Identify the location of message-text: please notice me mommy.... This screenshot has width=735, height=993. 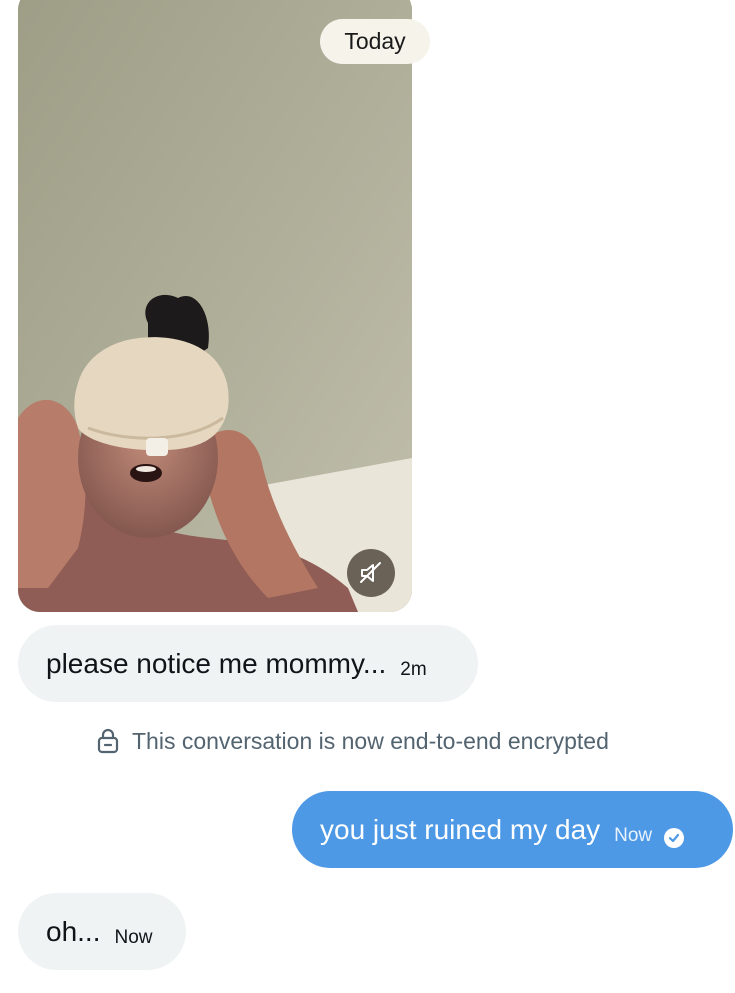
(216, 663).